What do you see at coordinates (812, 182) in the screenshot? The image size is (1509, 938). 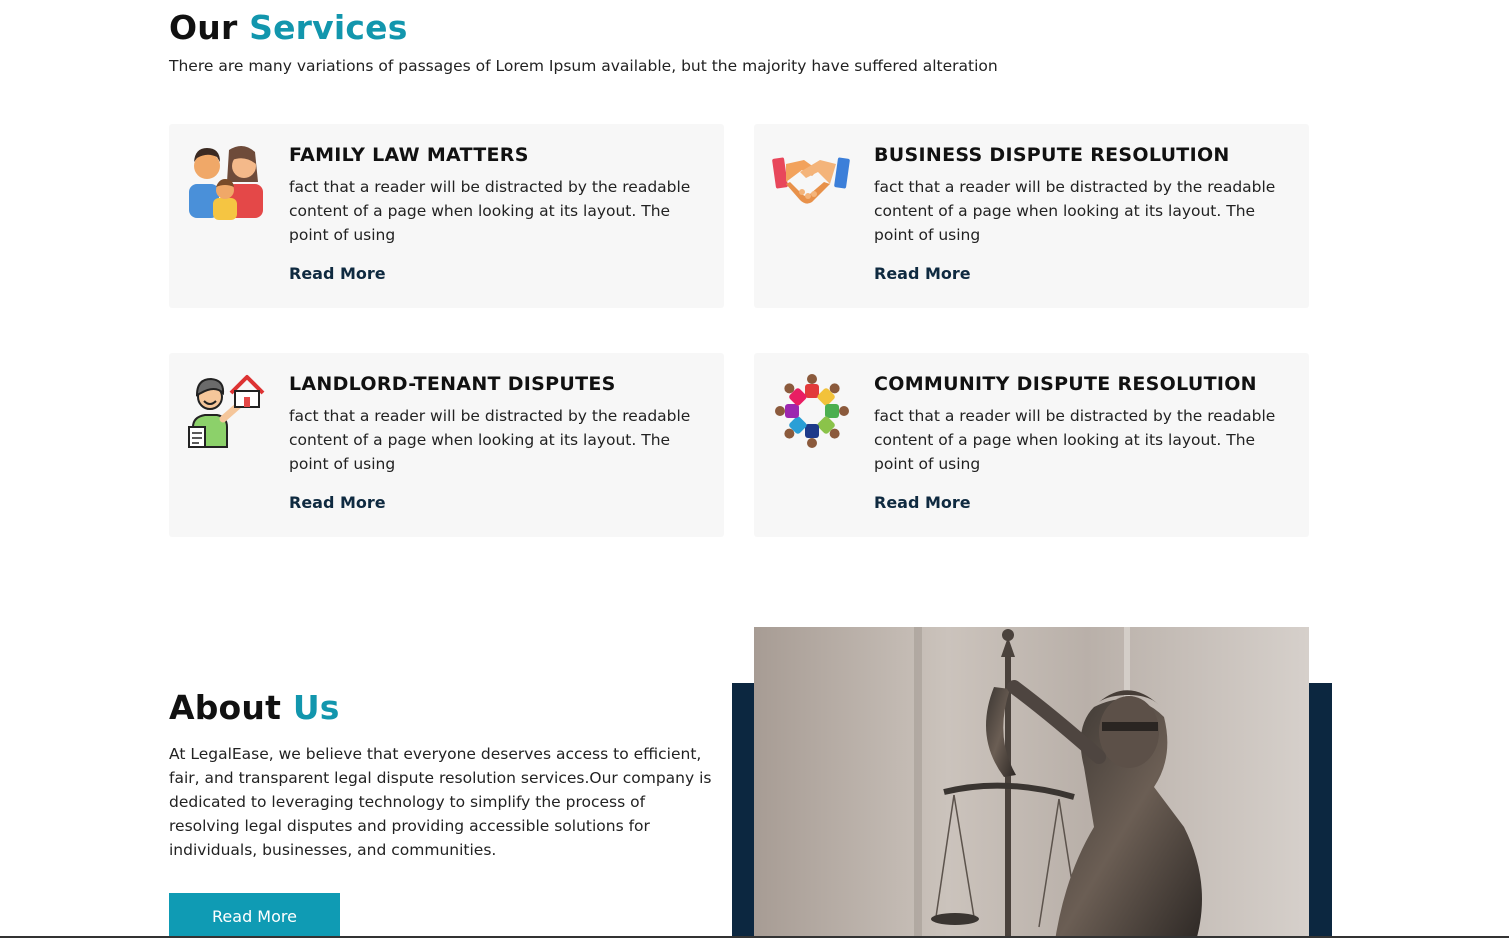 I see `handshake-icon` at bounding box center [812, 182].